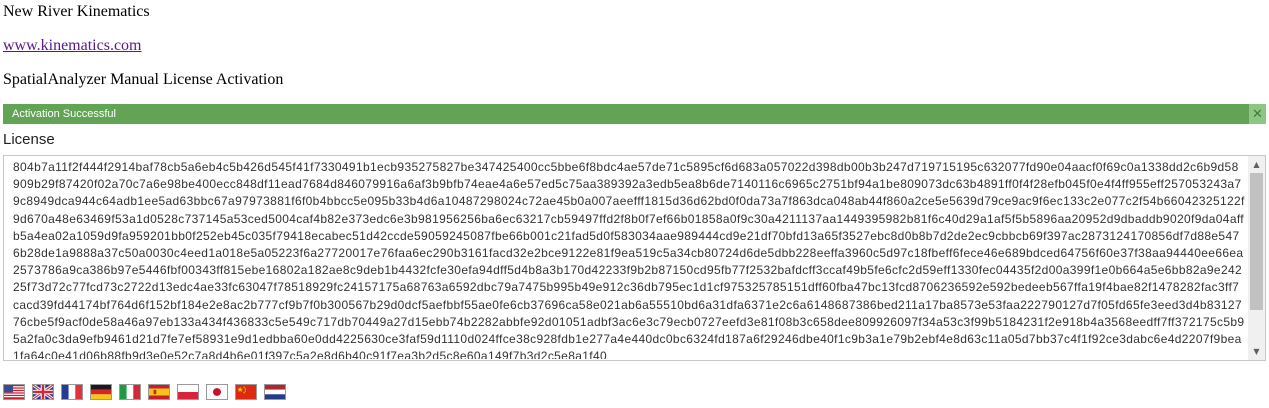  I want to click on flag-italy-icon, so click(130, 392).